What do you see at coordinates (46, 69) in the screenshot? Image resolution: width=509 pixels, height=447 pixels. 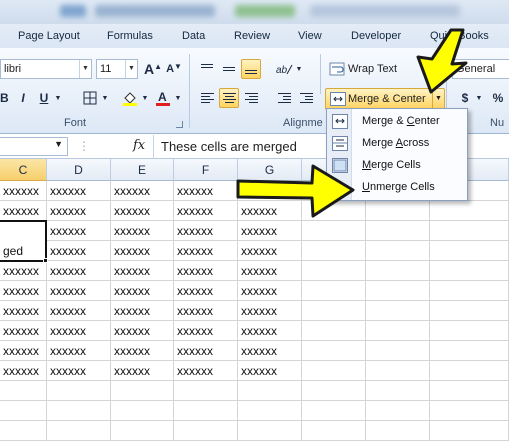 I see `font-name-combo: libri ▼` at bounding box center [46, 69].